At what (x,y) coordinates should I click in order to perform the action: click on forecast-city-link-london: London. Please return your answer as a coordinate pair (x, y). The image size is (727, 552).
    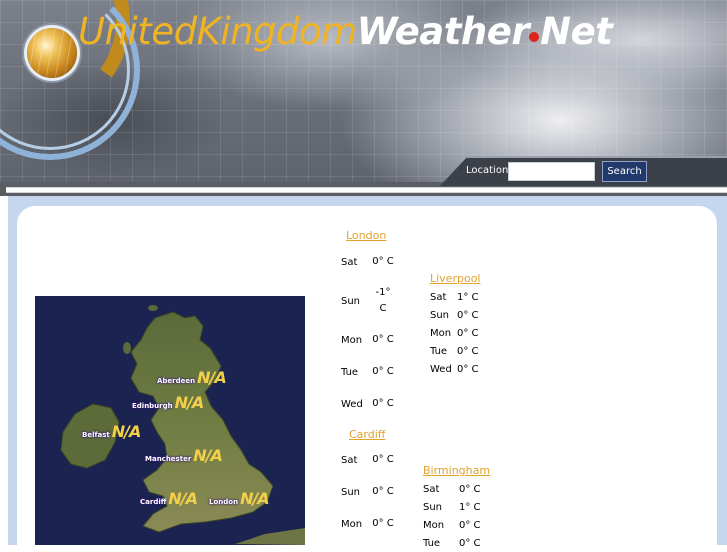
    Looking at the image, I should click on (366, 235).